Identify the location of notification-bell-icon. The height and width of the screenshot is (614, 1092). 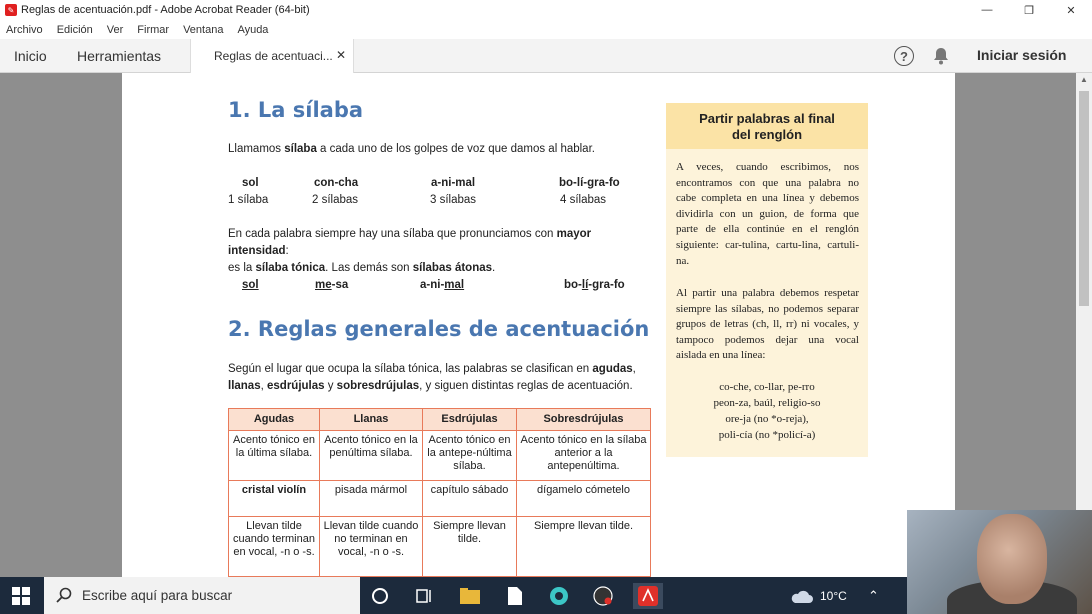
(941, 56).